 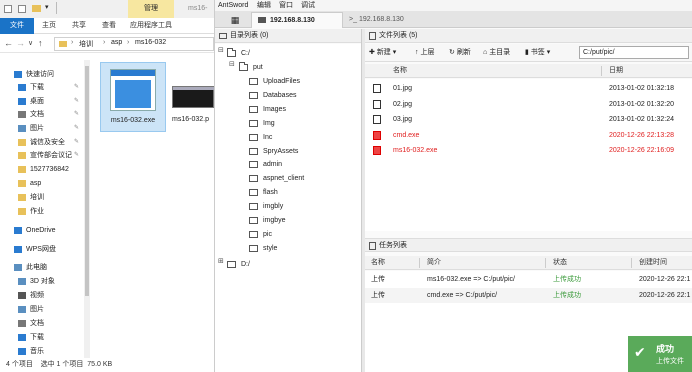 What do you see at coordinates (109, 26) in the screenshot?
I see `ribbon-tab-view: 查看` at bounding box center [109, 26].